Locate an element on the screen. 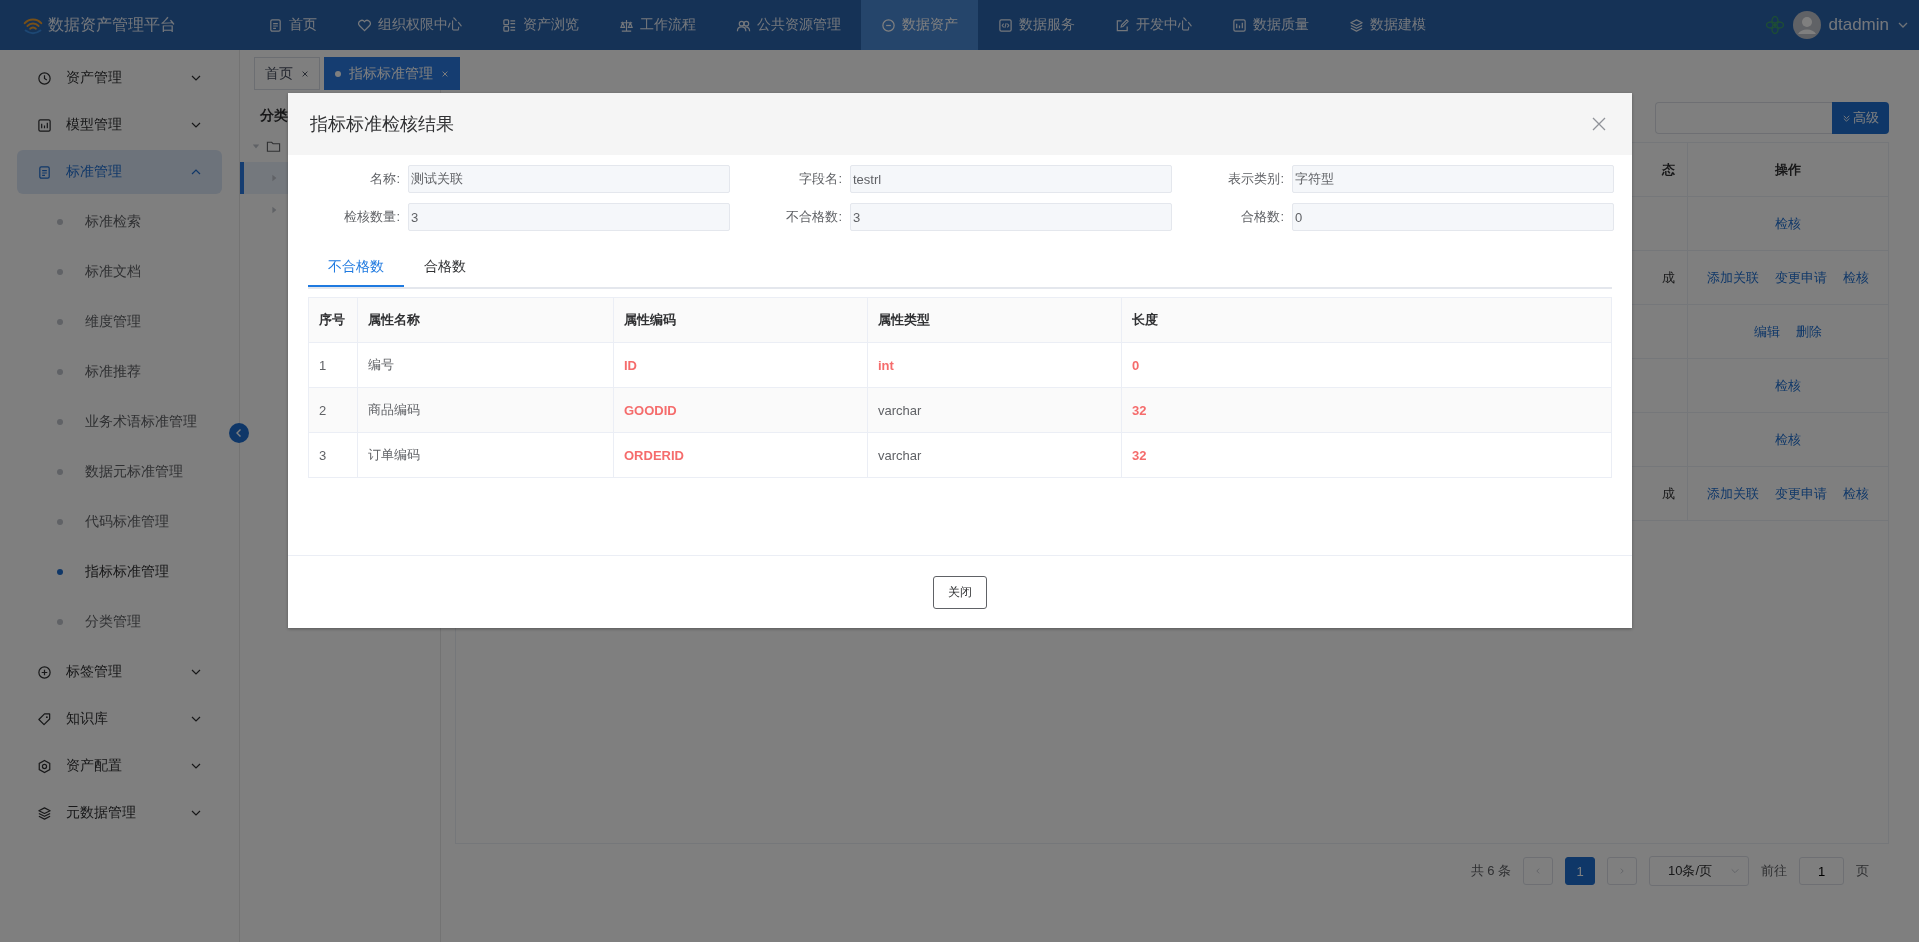  table-cell-text: 0 is located at coordinates (1136, 365).